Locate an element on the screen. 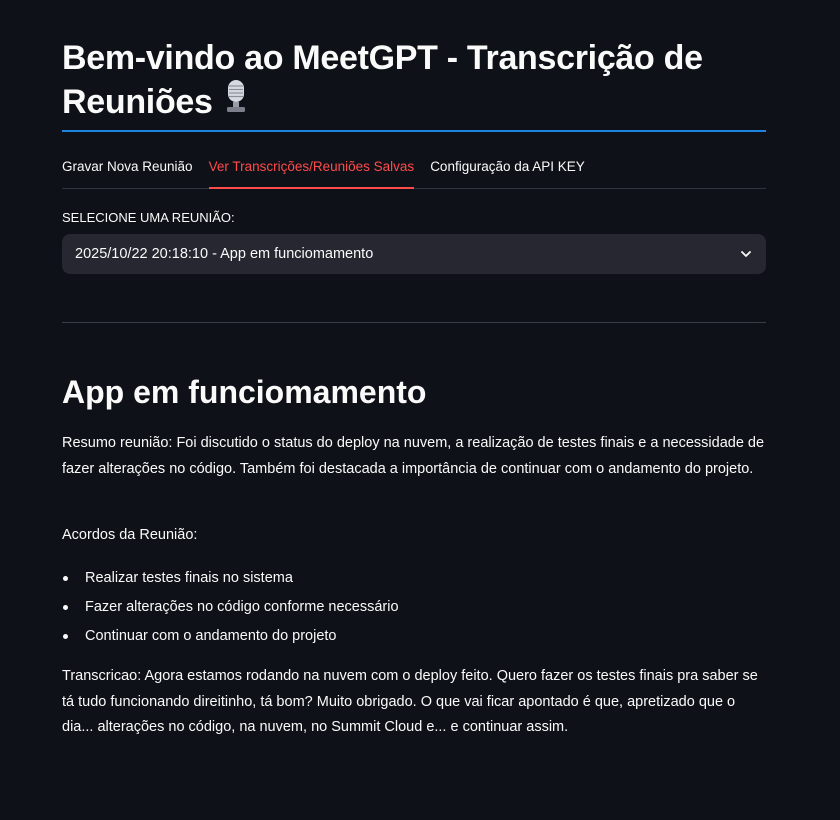  tab-ver-transcricoes: Ver Transcrições/Reuniões Salvas is located at coordinates (311, 170).